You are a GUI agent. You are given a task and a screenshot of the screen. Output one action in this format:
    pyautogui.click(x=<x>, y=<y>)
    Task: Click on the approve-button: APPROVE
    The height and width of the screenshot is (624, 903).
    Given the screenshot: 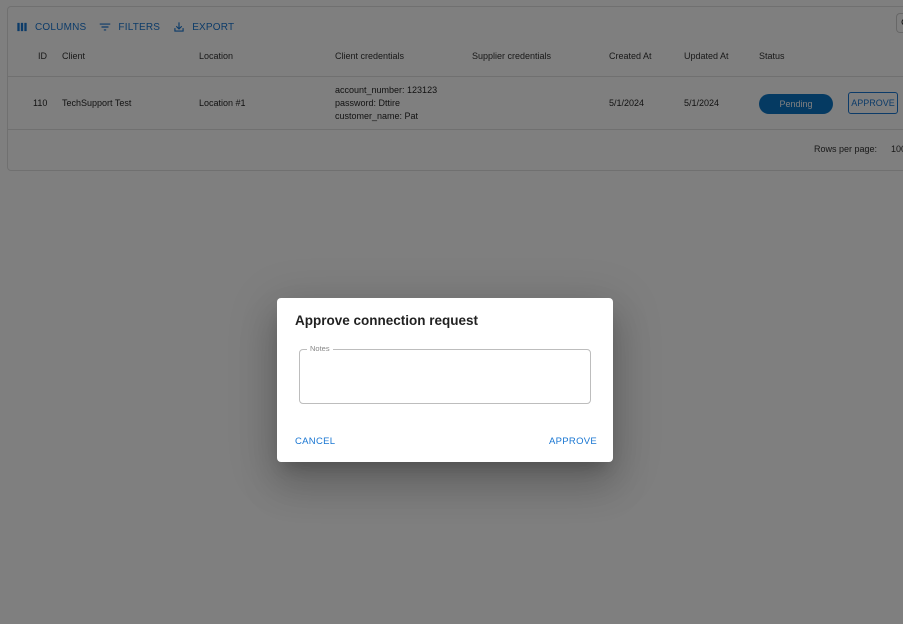 What is the action you would take?
    pyautogui.click(x=573, y=441)
    